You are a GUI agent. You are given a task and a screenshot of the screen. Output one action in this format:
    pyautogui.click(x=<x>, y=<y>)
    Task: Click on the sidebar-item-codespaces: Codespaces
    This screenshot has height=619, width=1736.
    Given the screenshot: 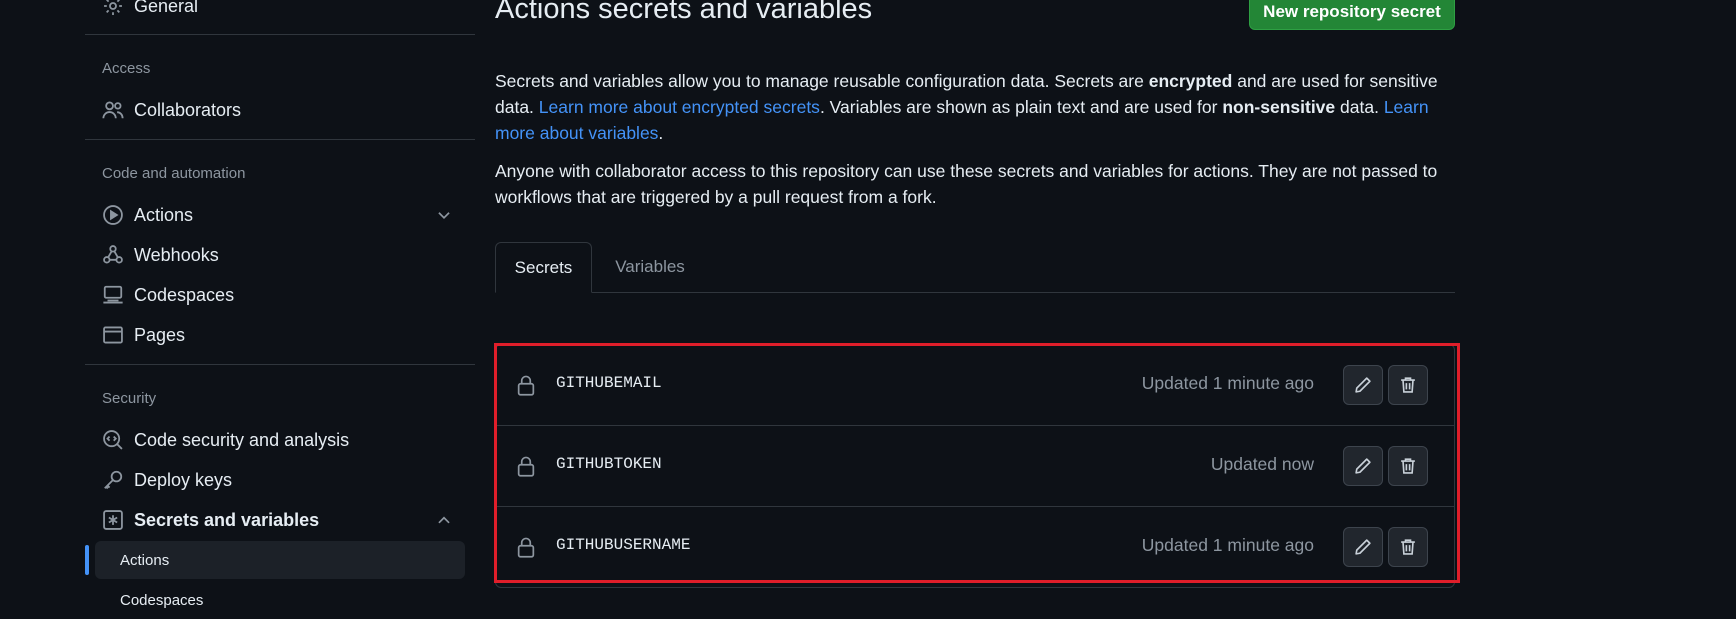 What is the action you would take?
    pyautogui.click(x=168, y=295)
    